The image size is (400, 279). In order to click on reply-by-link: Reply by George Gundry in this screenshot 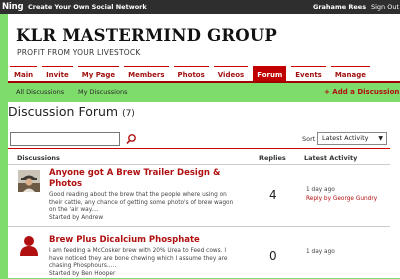, I will do `click(341, 199)`.